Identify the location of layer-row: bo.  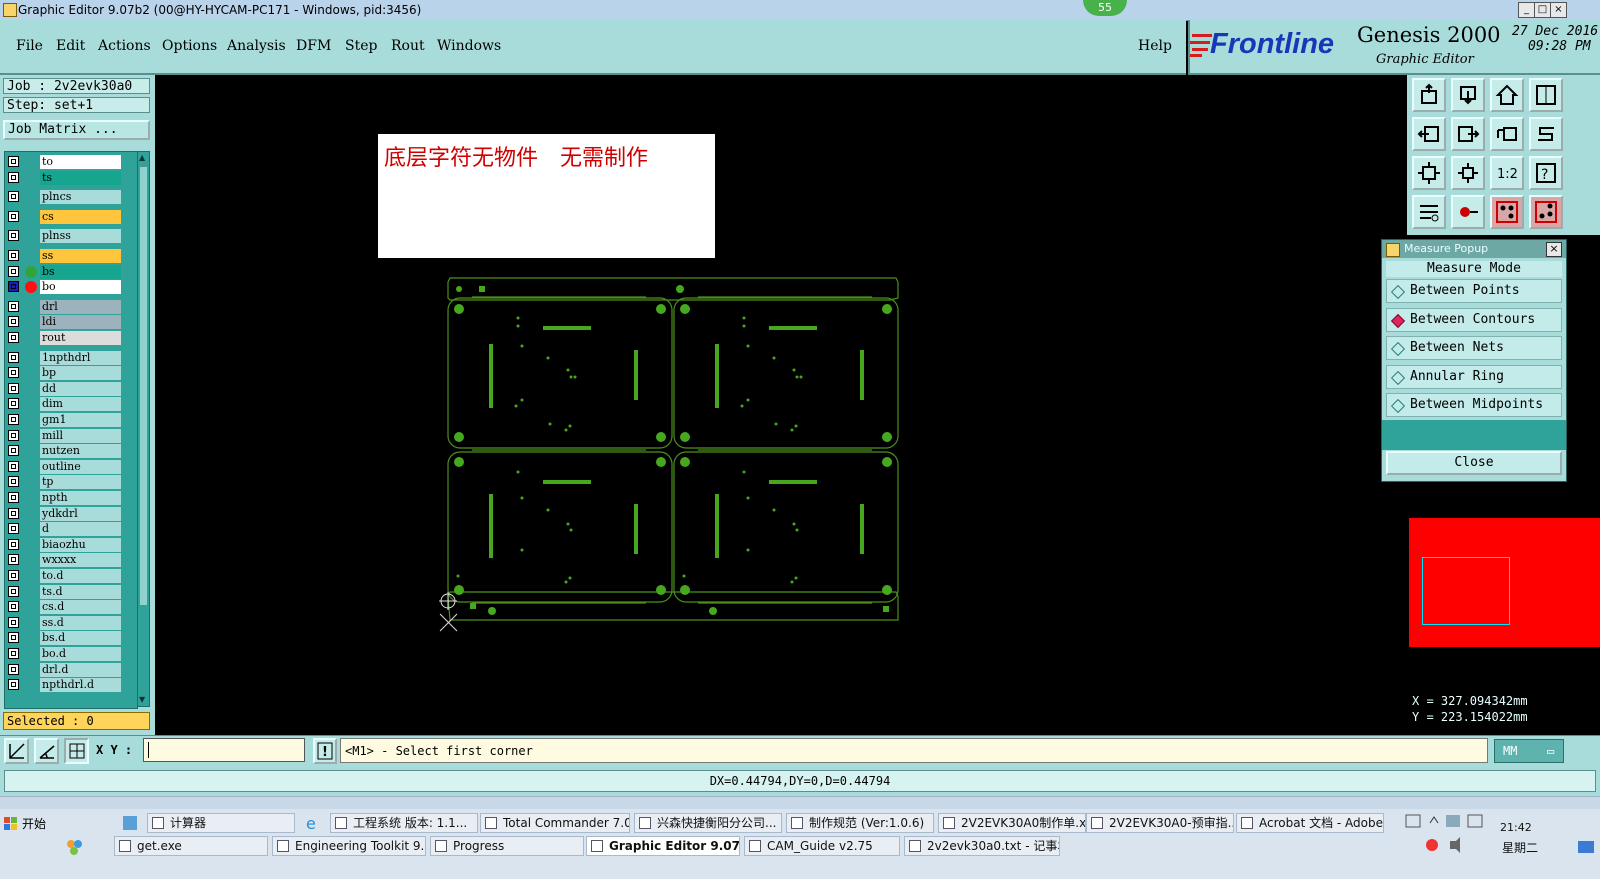
(71, 287).